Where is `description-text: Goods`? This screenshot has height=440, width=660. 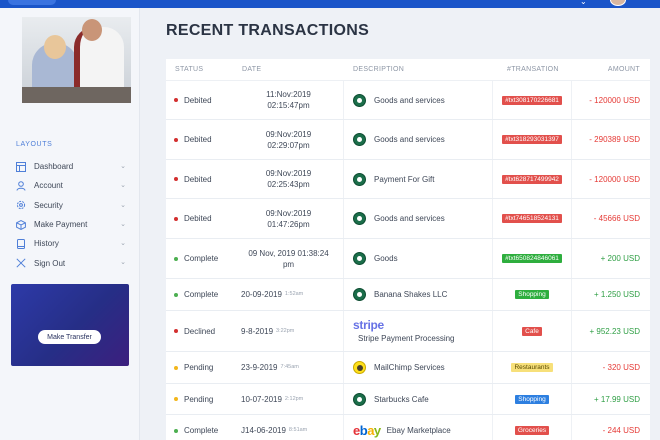 description-text: Goods is located at coordinates (386, 258).